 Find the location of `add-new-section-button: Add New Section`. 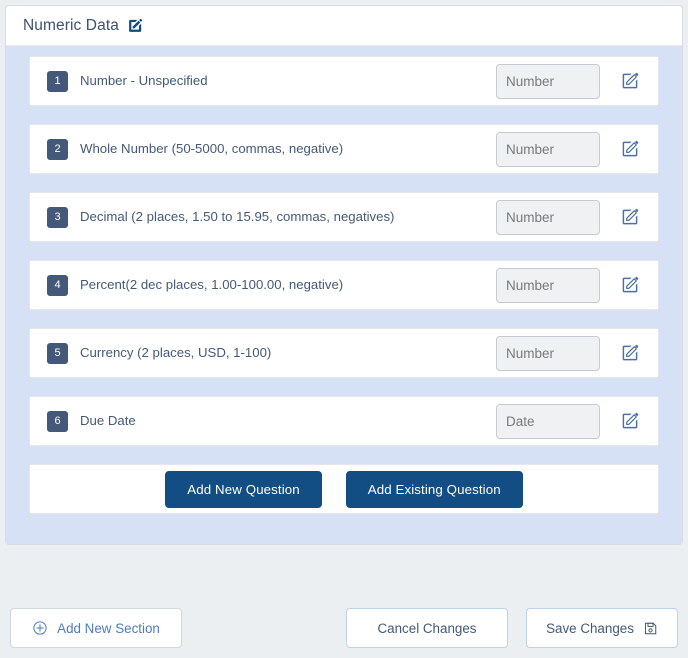

add-new-section-button: Add New Section is located at coordinates (96, 628).